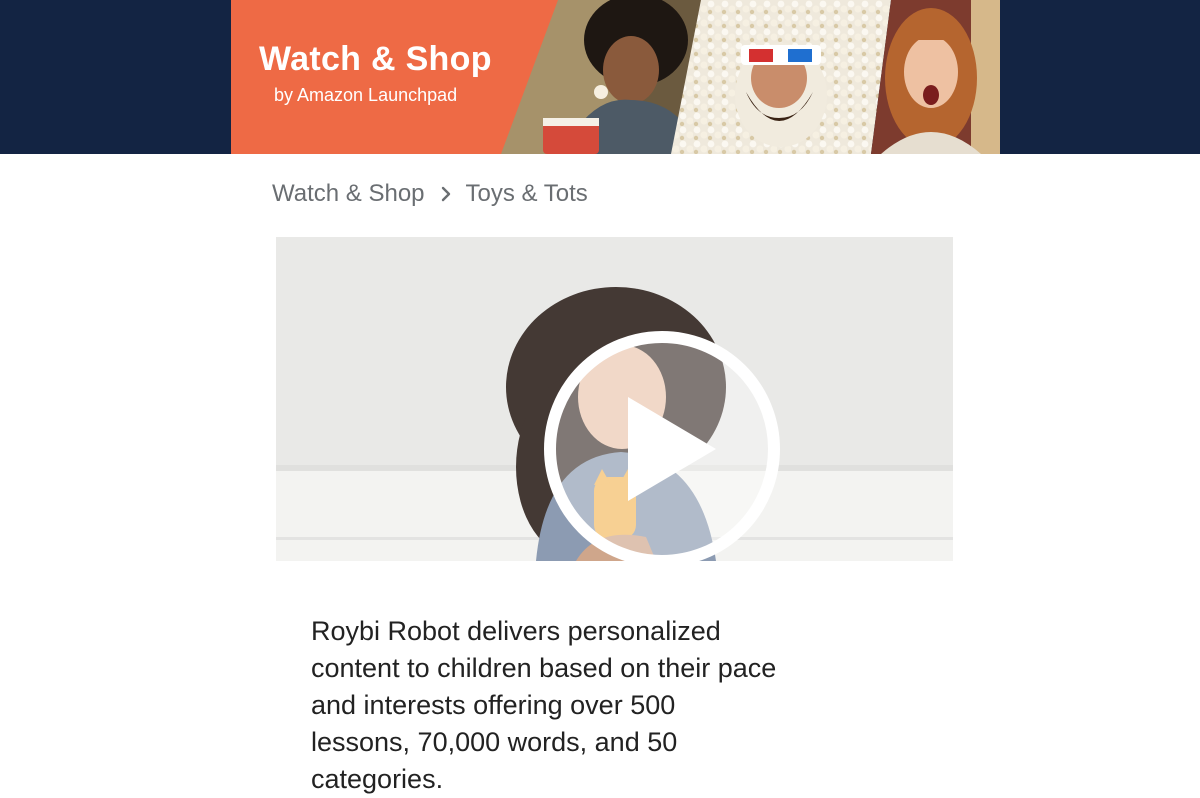  Describe the element at coordinates (615, 77) in the screenshot. I see `watch-and-shop-banner: Watch & Shop by Amazon Launchpad` at that location.